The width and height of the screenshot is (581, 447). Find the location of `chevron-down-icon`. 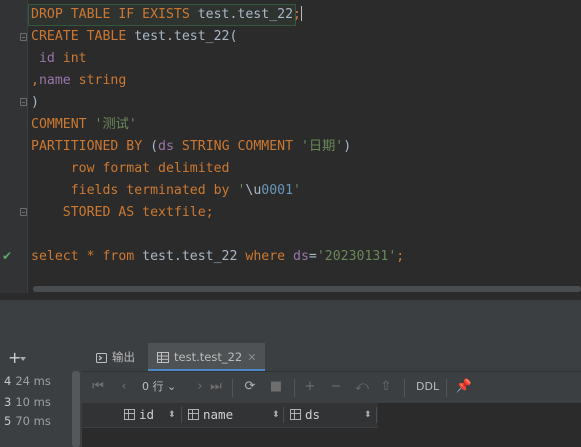

chevron-down-icon is located at coordinates (23, 359).